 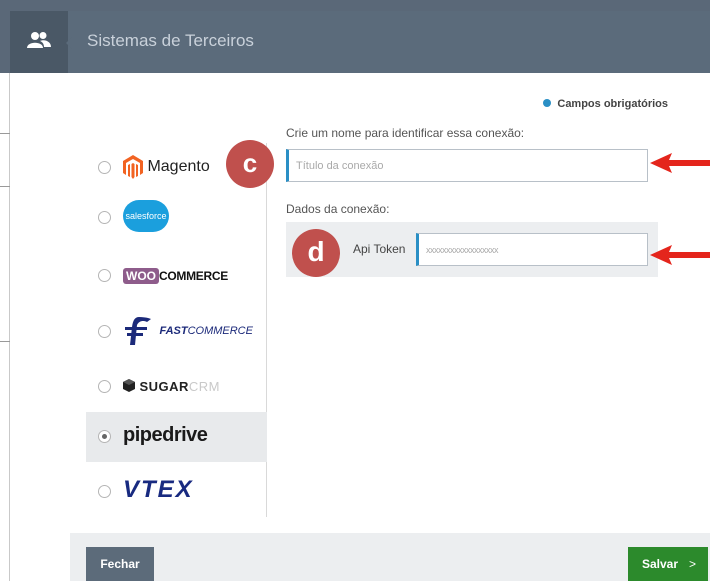 I want to click on users-icon, so click(x=39, y=40).